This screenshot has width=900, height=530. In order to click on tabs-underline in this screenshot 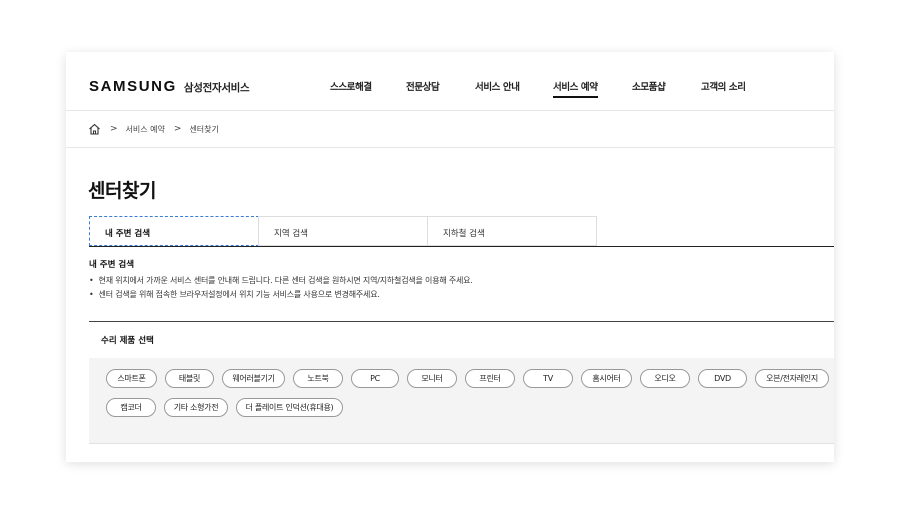, I will do `click(461, 246)`.